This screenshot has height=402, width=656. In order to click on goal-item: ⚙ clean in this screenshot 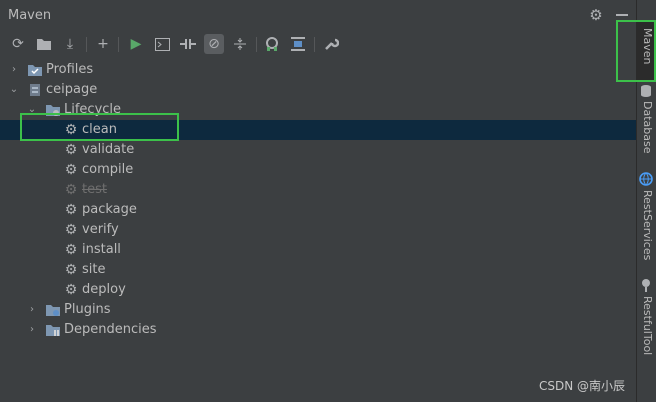, I will do `click(318, 130)`.